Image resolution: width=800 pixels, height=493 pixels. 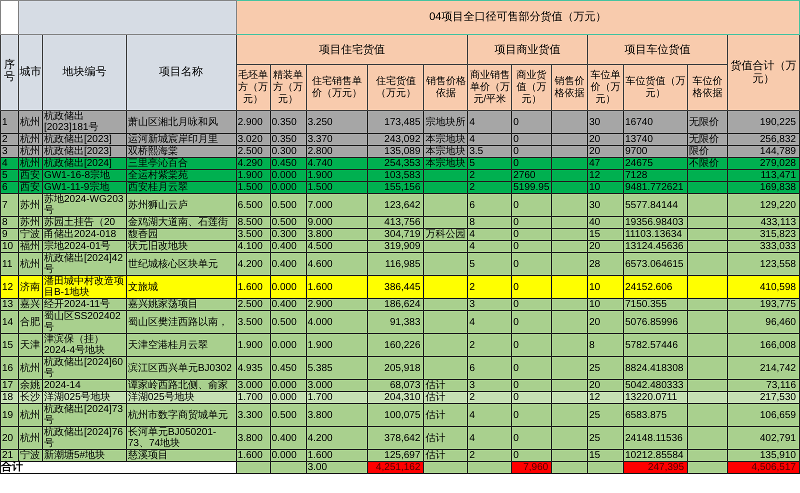 I want to click on column-header: 车位价格依据, so click(x=708, y=87).